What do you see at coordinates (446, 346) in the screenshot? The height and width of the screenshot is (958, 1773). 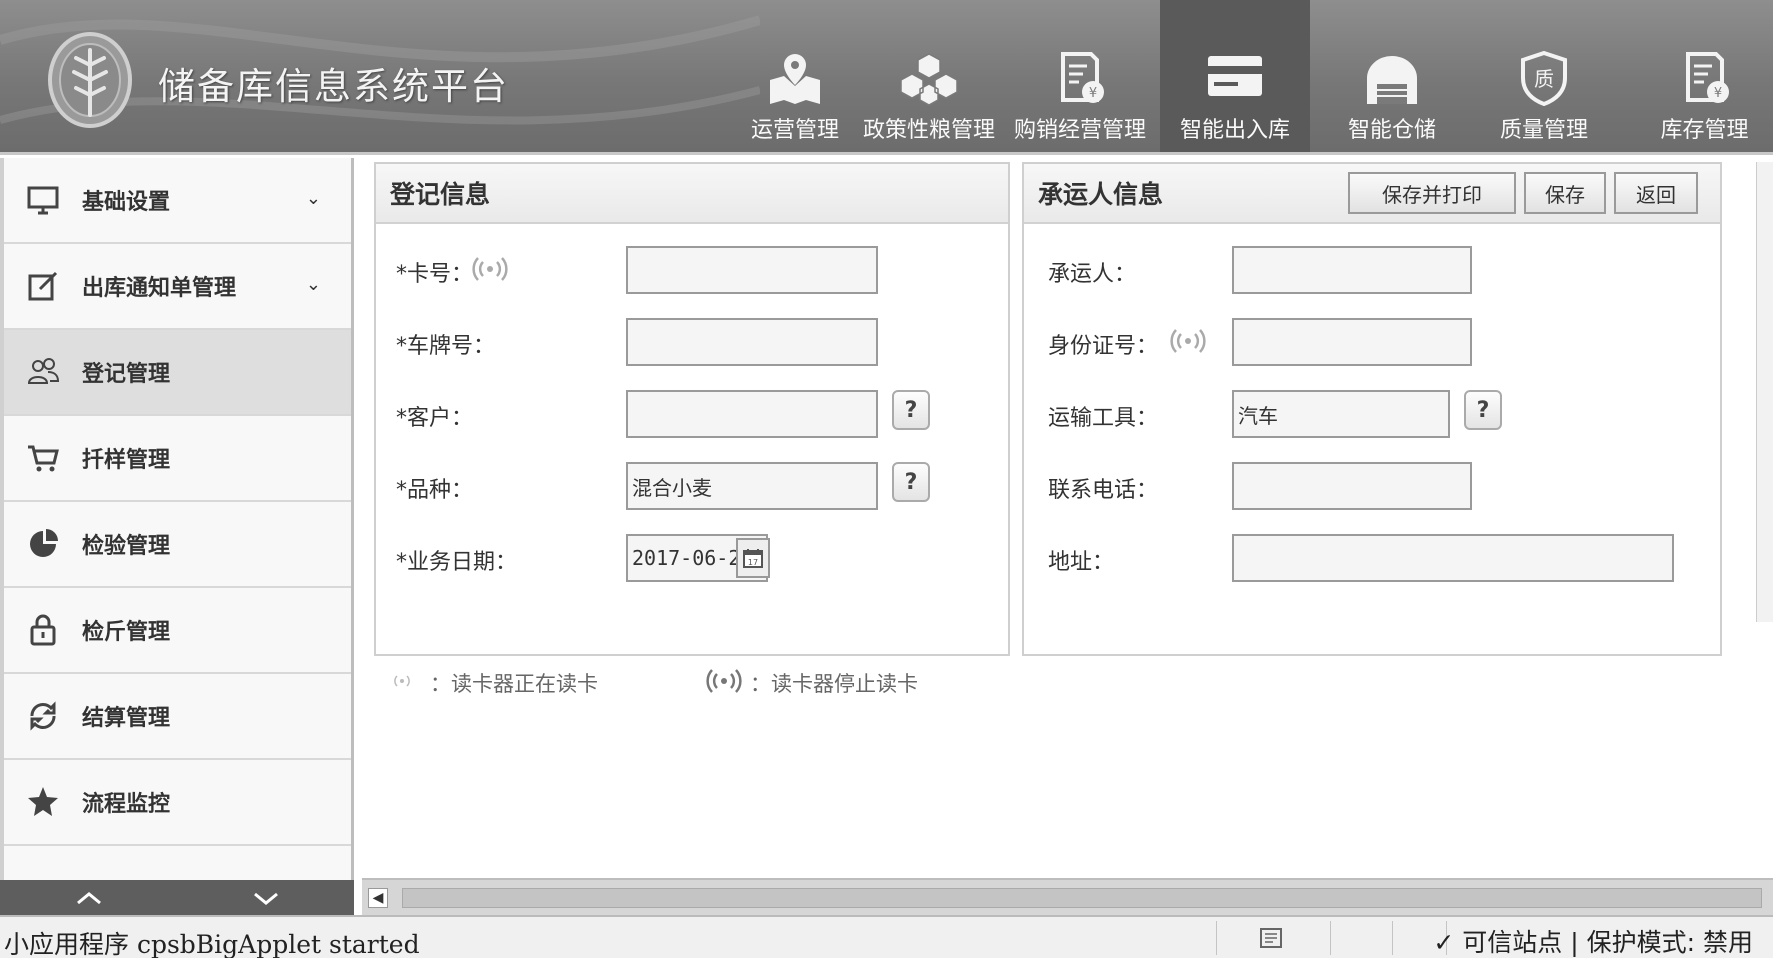 I see `plate-number-label: *车牌号：` at bounding box center [446, 346].